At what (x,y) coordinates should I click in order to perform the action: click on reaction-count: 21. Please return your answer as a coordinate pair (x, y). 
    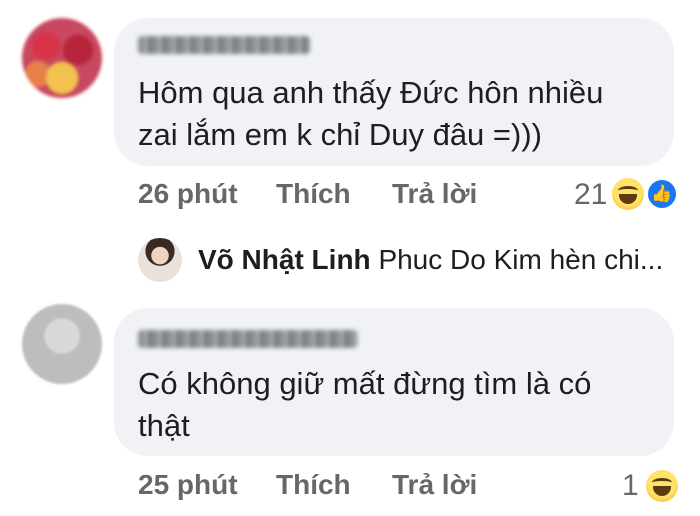
    Looking at the image, I should click on (590, 195).